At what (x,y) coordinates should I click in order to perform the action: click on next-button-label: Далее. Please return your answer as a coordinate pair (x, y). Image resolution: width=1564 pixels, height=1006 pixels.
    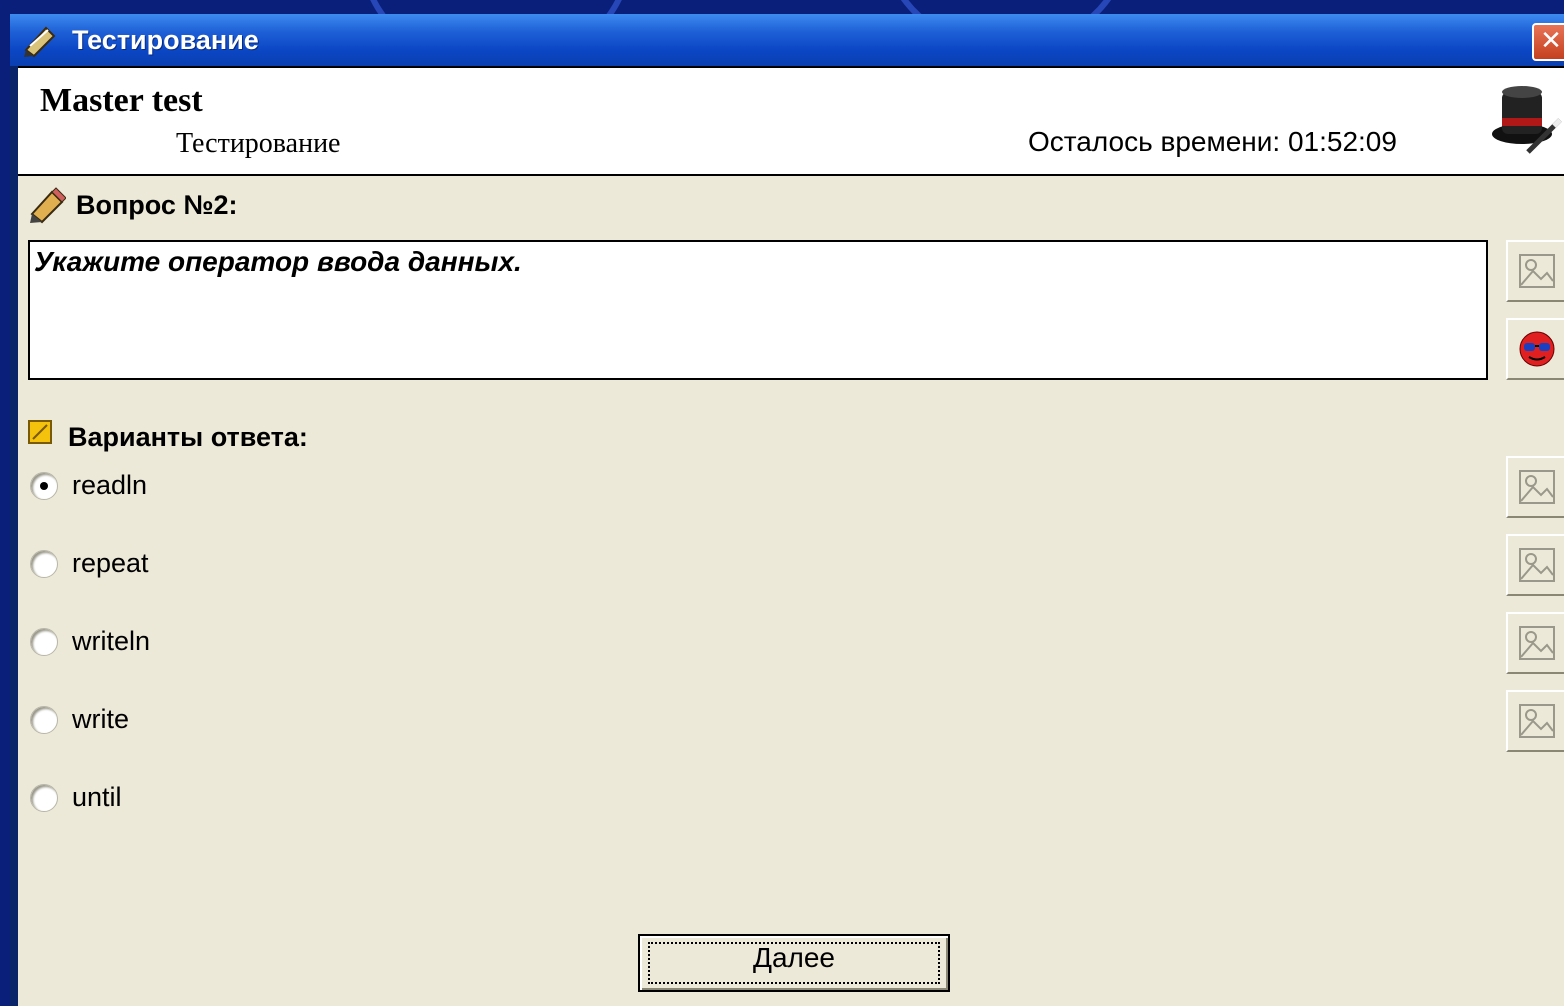
    Looking at the image, I should click on (794, 957).